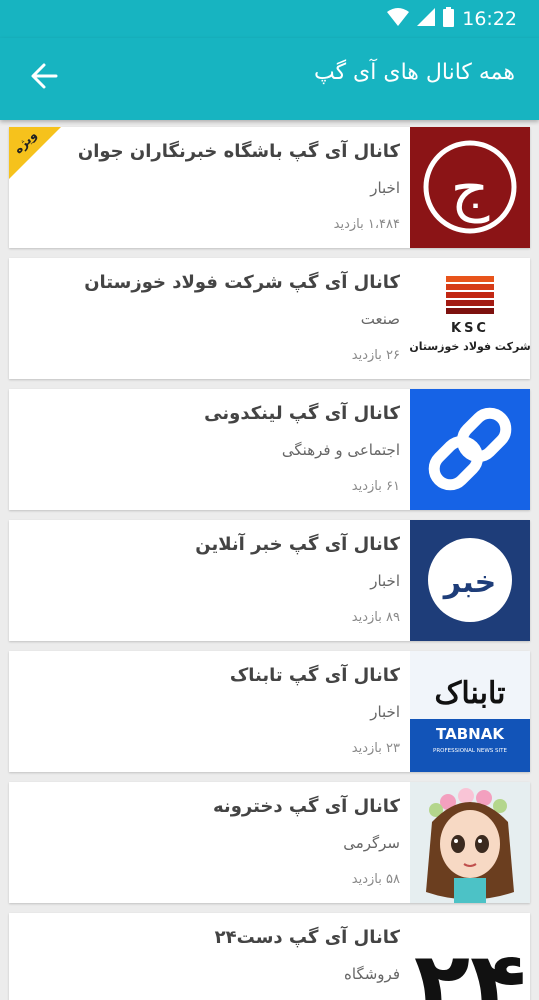 The width and height of the screenshot is (539, 1000). What do you see at coordinates (375, 748) in the screenshot?
I see `channel-views: ۲۳ بازدید` at bounding box center [375, 748].